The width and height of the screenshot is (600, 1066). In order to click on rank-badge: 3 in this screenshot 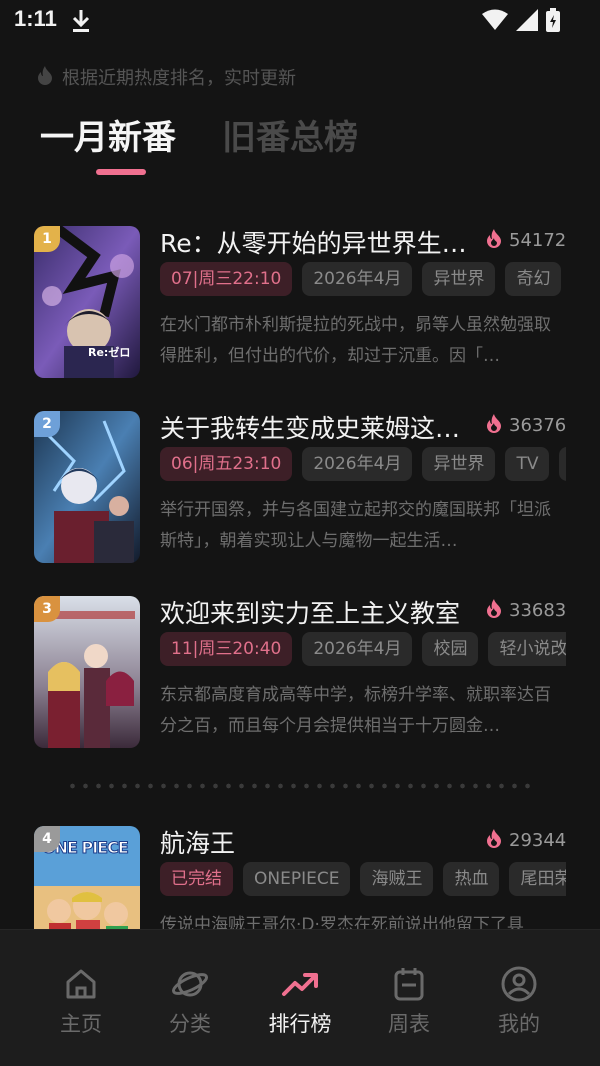, I will do `click(47, 609)`.